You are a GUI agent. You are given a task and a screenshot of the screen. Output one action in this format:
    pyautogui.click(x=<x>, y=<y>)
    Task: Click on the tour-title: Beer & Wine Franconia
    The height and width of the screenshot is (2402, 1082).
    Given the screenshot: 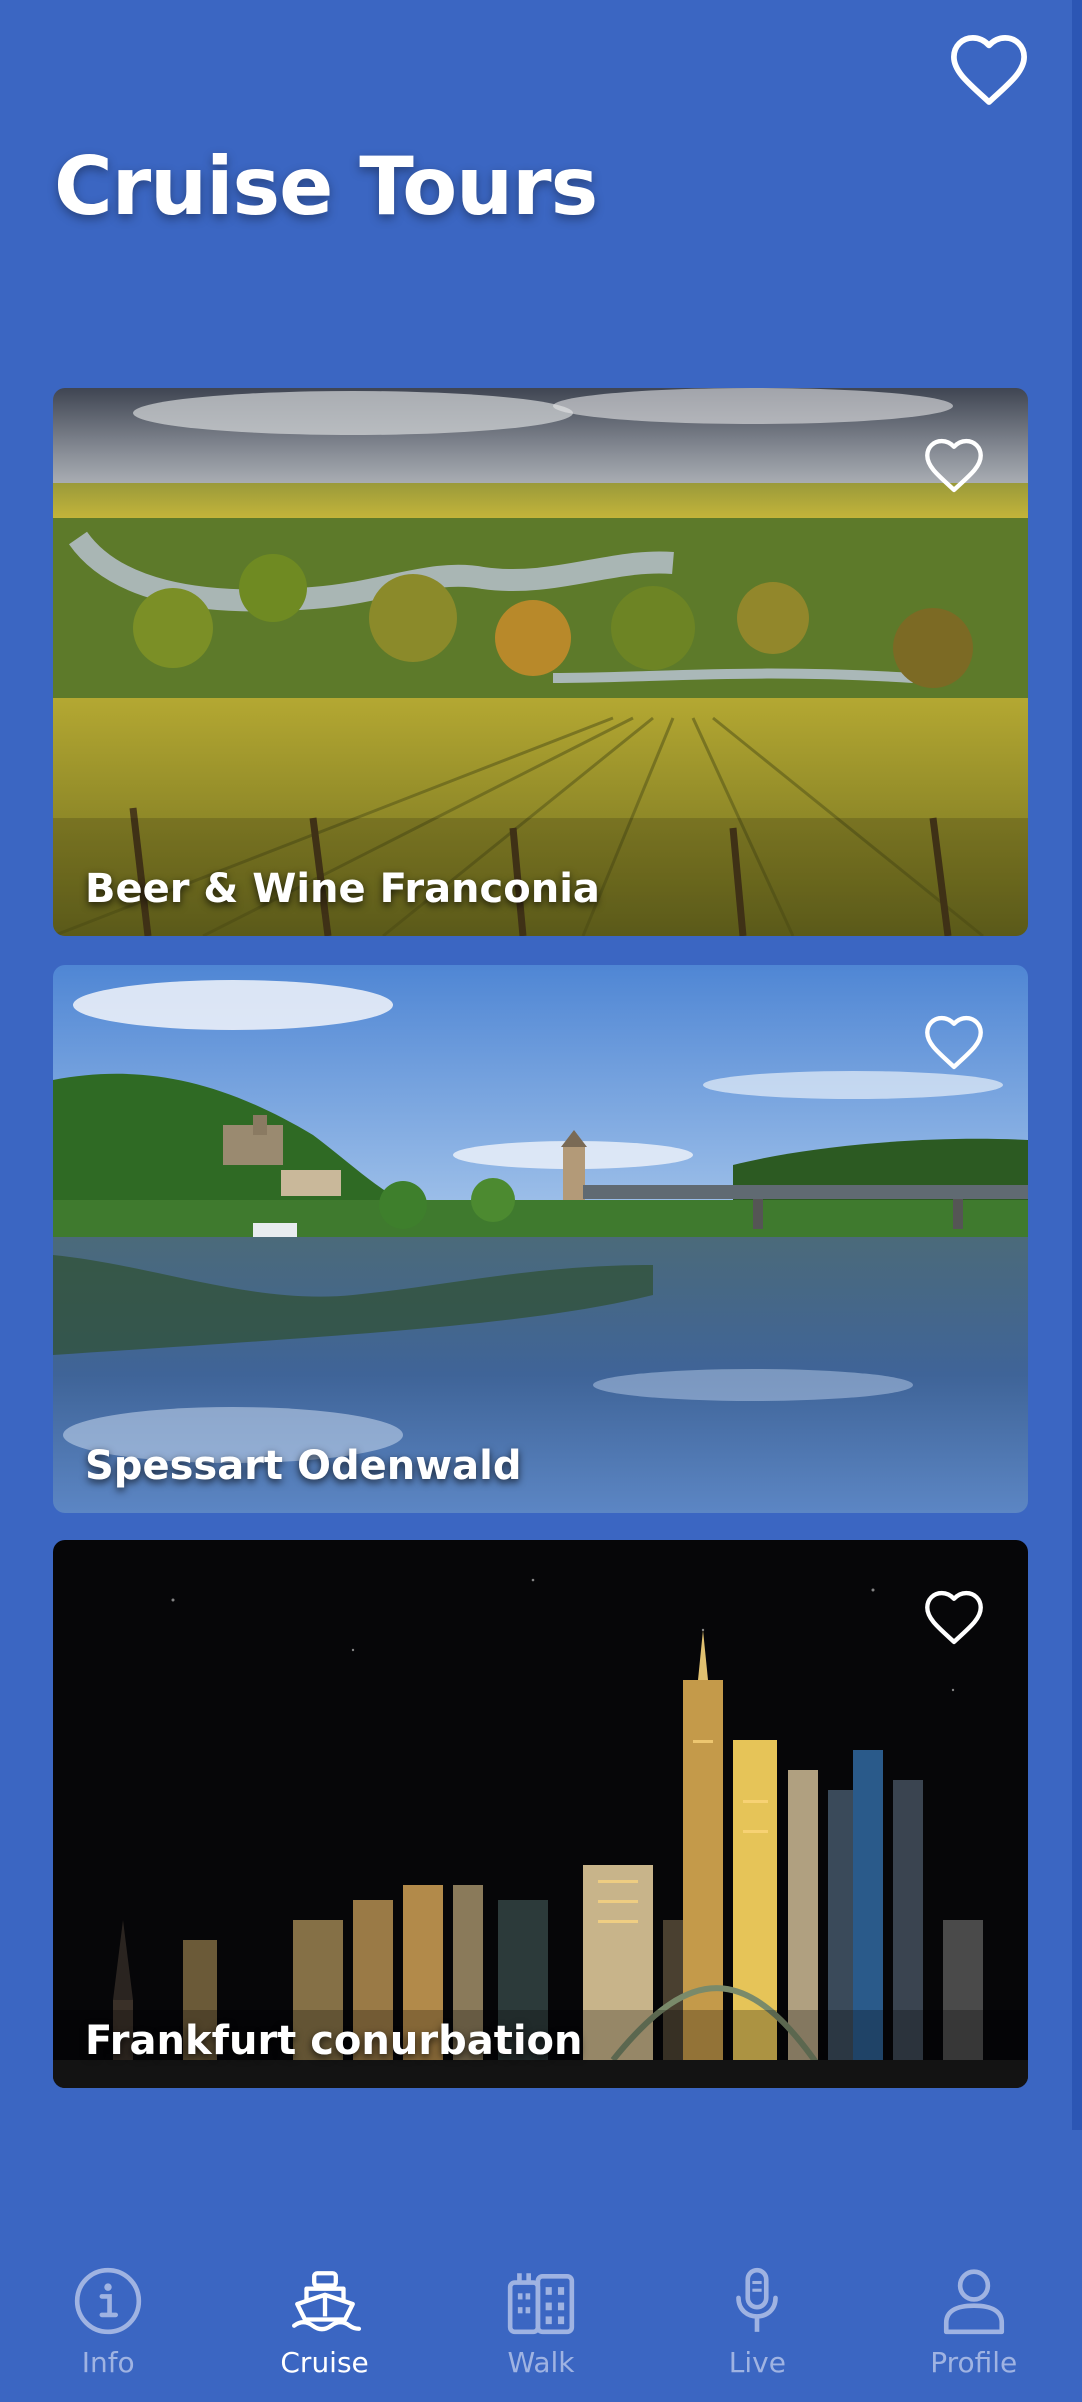 What is the action you would take?
    pyautogui.click(x=342, y=889)
    